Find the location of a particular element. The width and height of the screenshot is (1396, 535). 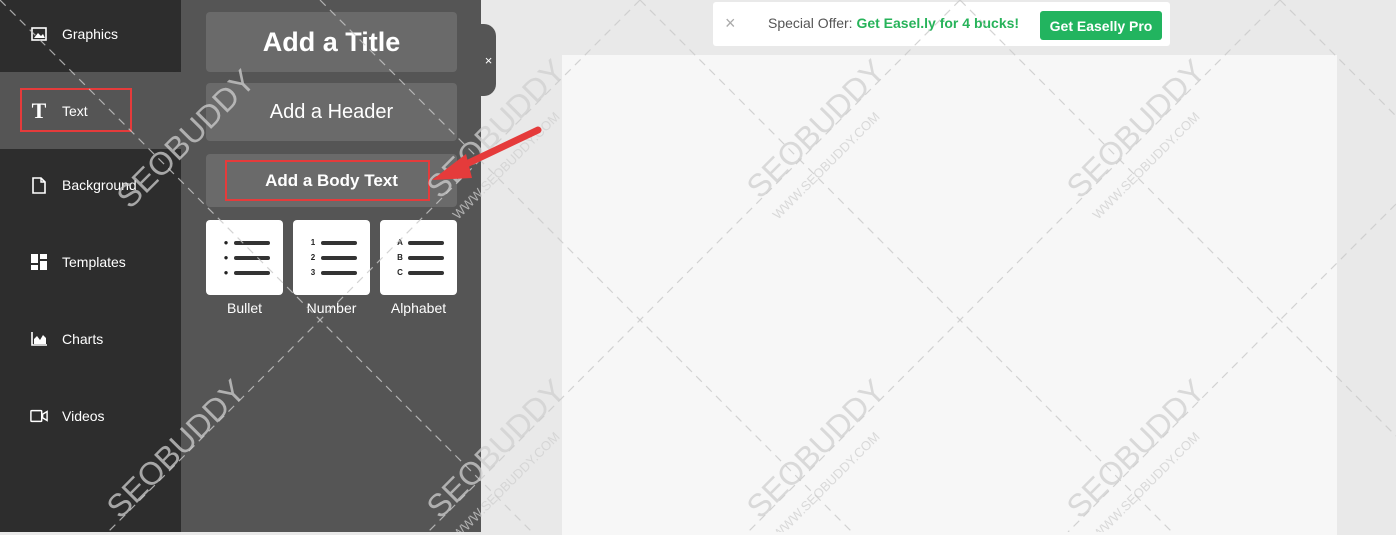

number-list-button: 1 2 3 is located at coordinates (331, 257).